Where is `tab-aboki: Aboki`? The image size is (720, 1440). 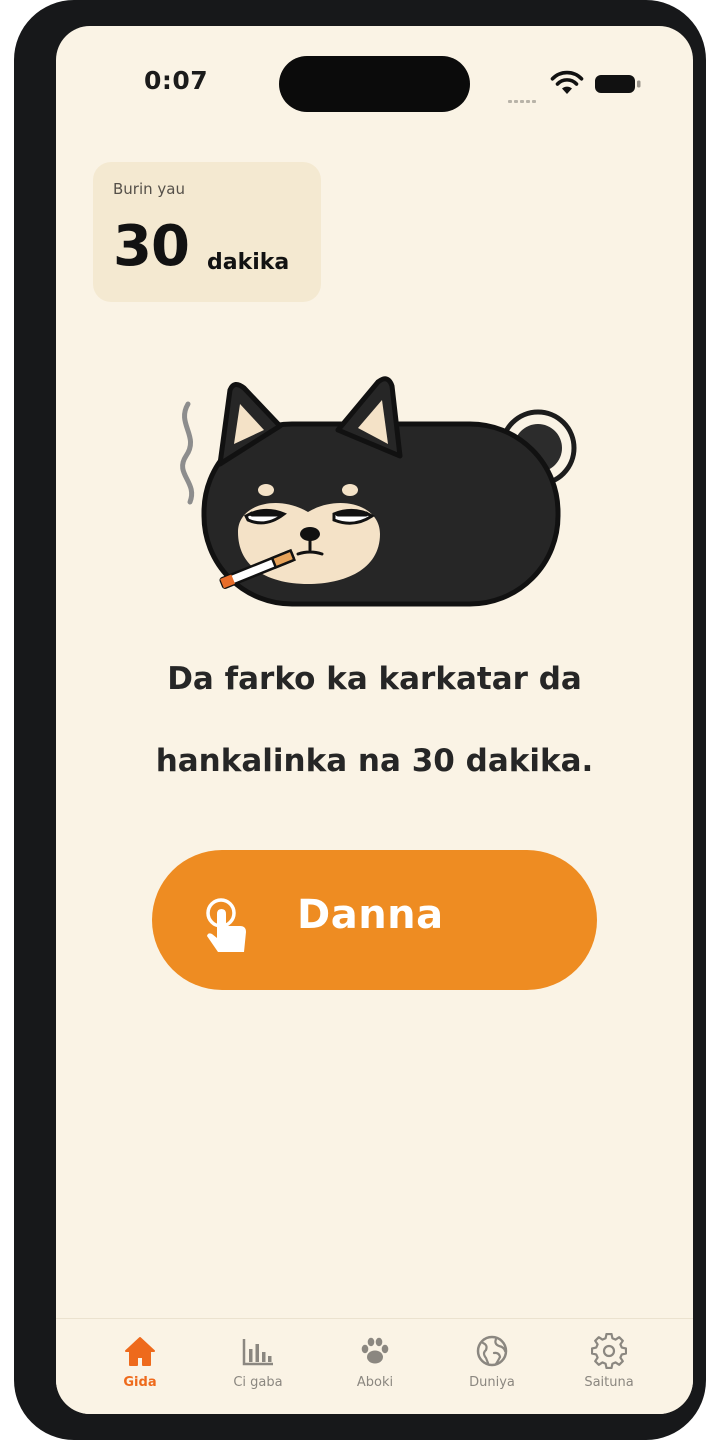
tab-aboki: Aboki is located at coordinates (375, 1368).